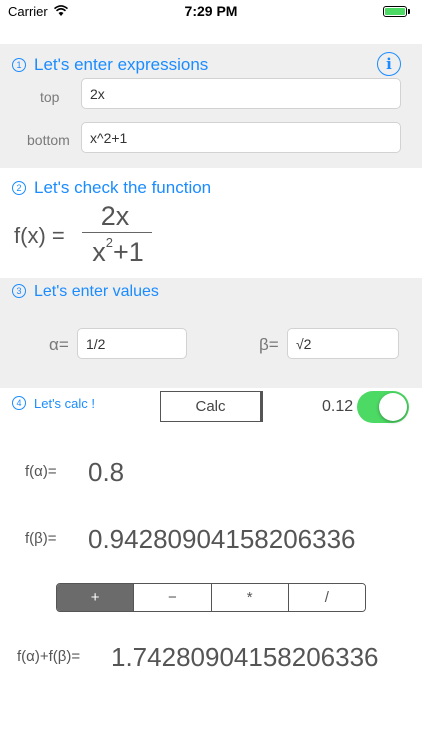  I want to click on operator-plus-segment: +, so click(96, 597).